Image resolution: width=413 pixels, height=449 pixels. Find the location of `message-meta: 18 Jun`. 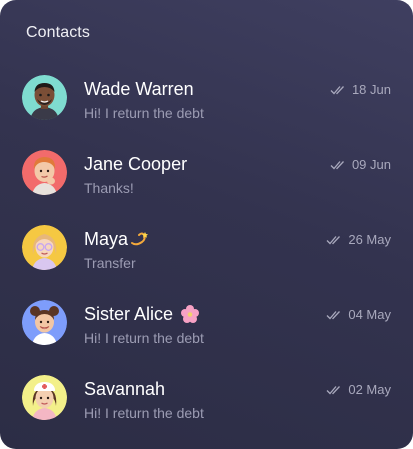

message-meta: 18 Jun is located at coordinates (360, 89).